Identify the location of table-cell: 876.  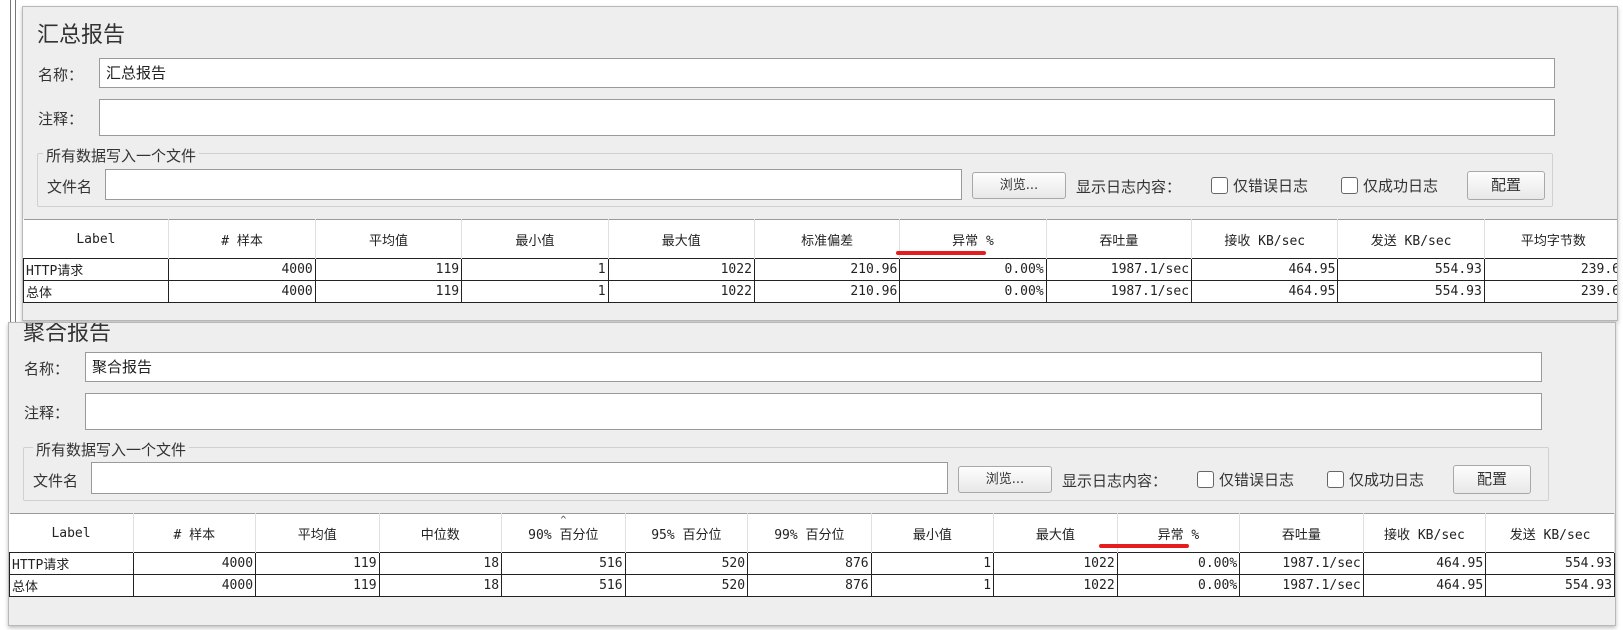
(809, 563).